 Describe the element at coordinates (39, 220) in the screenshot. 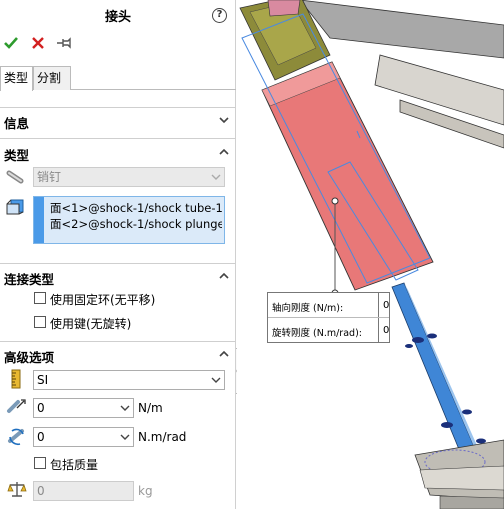

I see `selection-active-bar` at that location.